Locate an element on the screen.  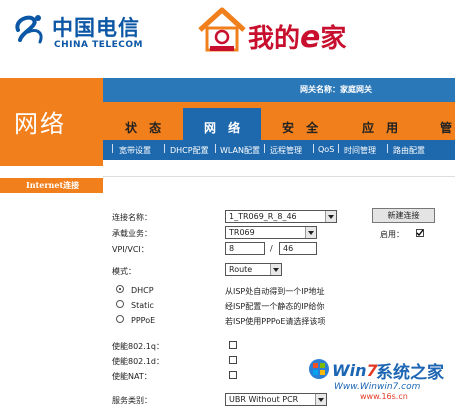
enable-checkbox is located at coordinates (420, 233).